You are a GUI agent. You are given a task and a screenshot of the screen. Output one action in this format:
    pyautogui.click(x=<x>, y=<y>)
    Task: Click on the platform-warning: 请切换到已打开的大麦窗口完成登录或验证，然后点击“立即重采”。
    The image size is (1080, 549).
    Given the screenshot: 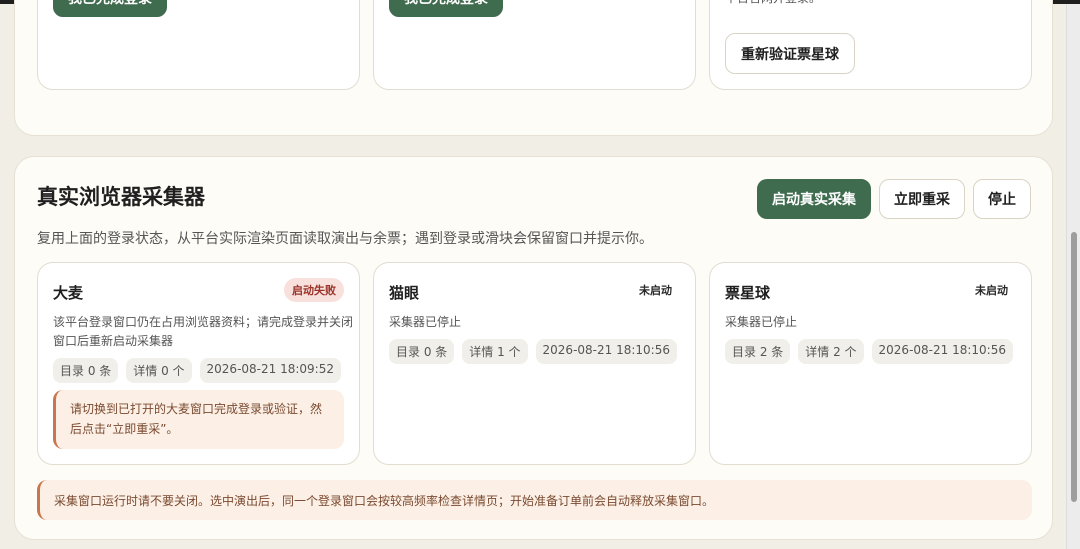 What is the action you would take?
    pyautogui.click(x=198, y=419)
    